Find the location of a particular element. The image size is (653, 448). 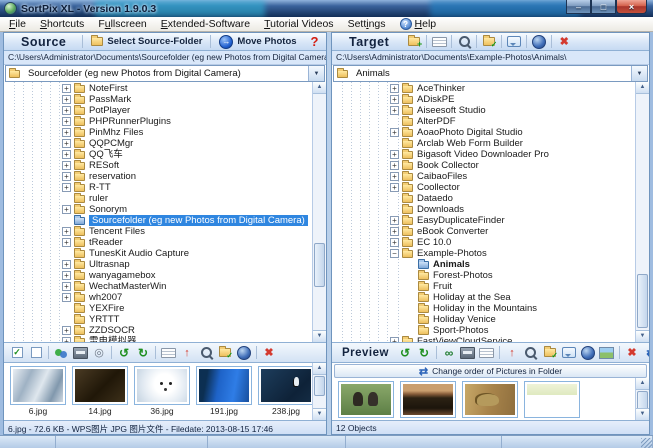

tree-item: − Example-Photos is located at coordinates (483, 253).